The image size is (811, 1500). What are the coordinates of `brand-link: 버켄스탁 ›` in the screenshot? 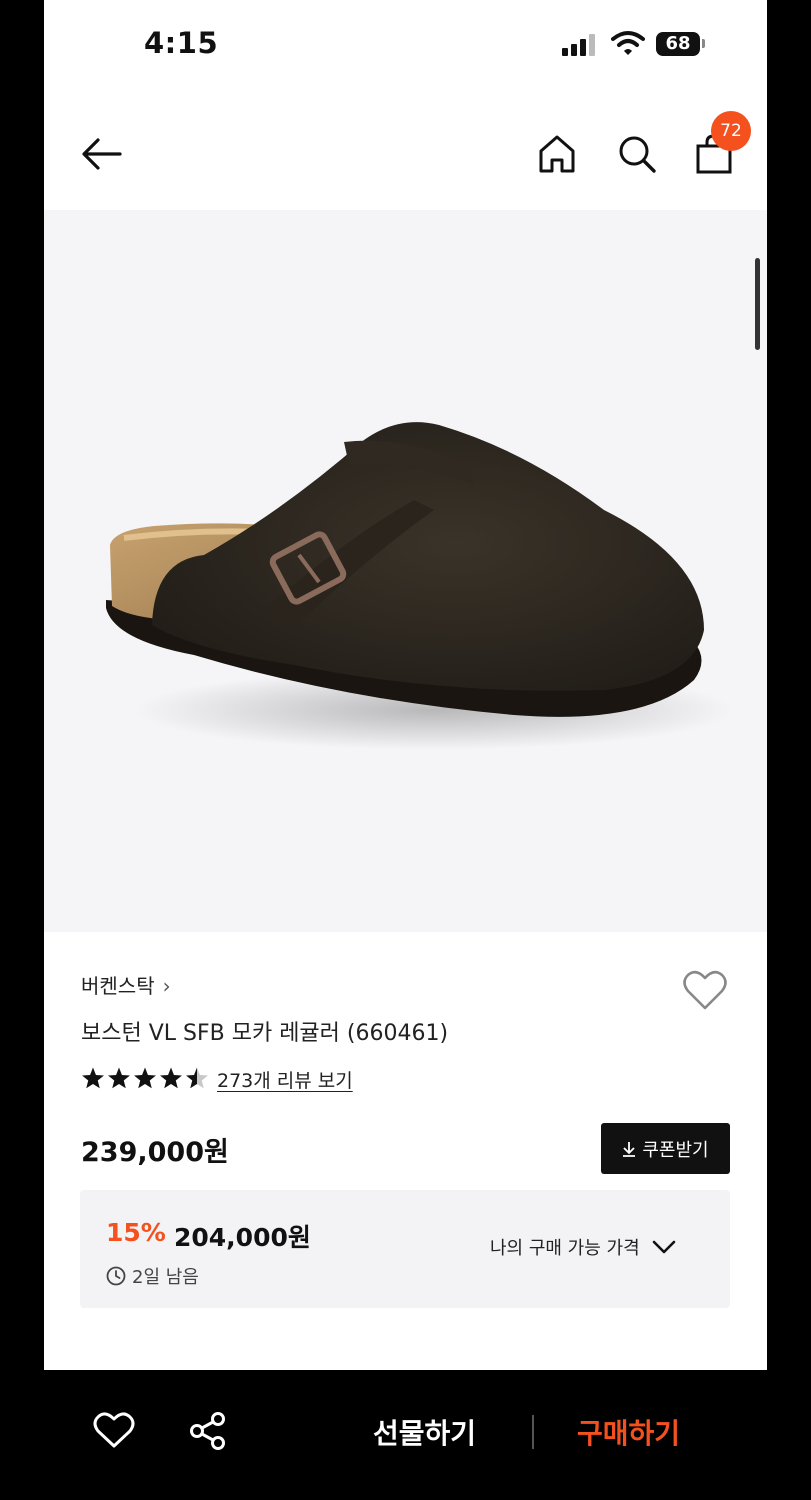 It's located at (126, 984).